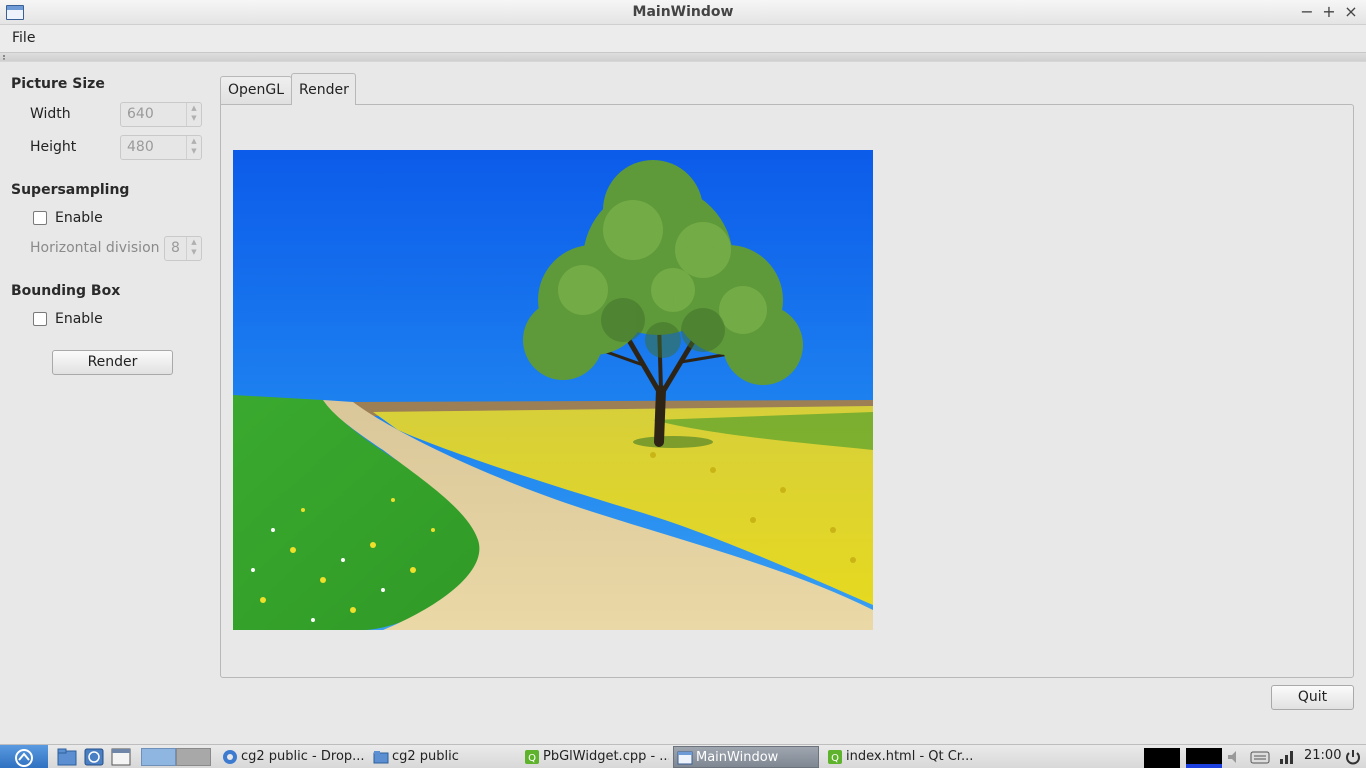 The image size is (1366, 768). What do you see at coordinates (140, 114) in the screenshot?
I see `width-value: 640` at bounding box center [140, 114].